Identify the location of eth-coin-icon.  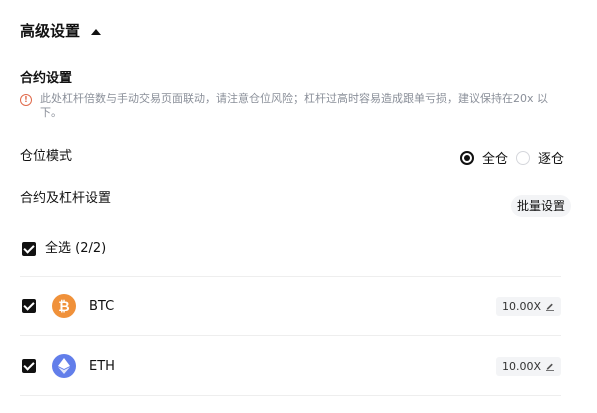
(64, 366).